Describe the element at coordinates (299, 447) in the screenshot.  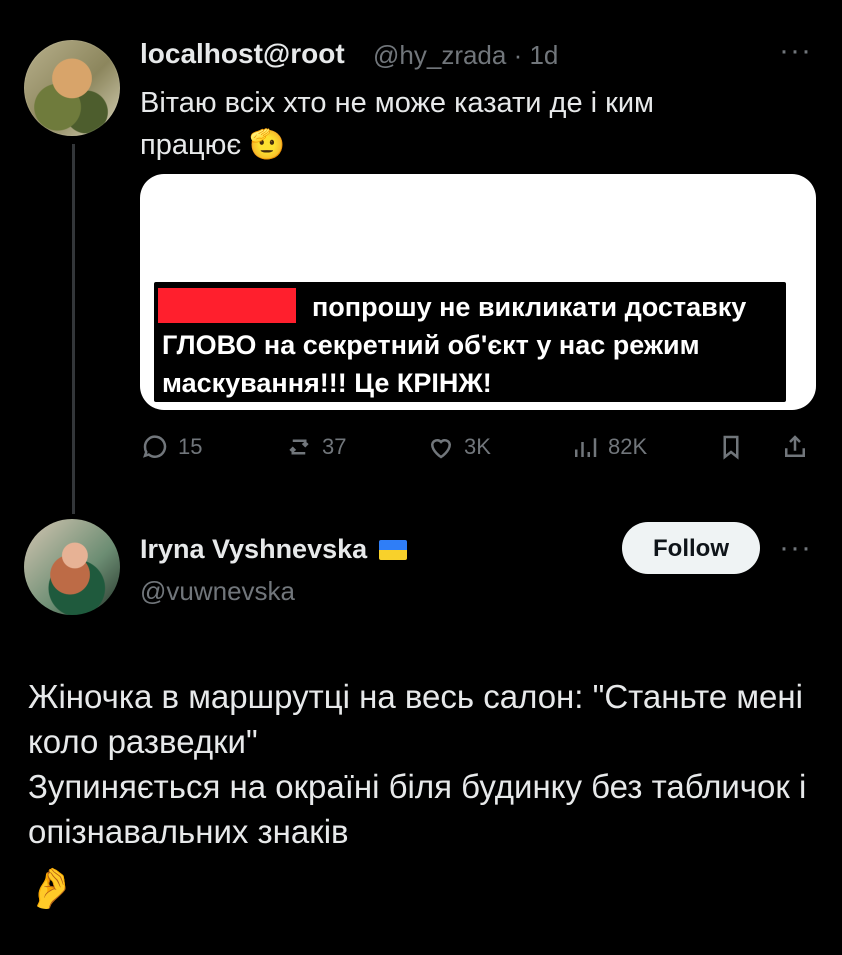
I see `repost-icon` at that location.